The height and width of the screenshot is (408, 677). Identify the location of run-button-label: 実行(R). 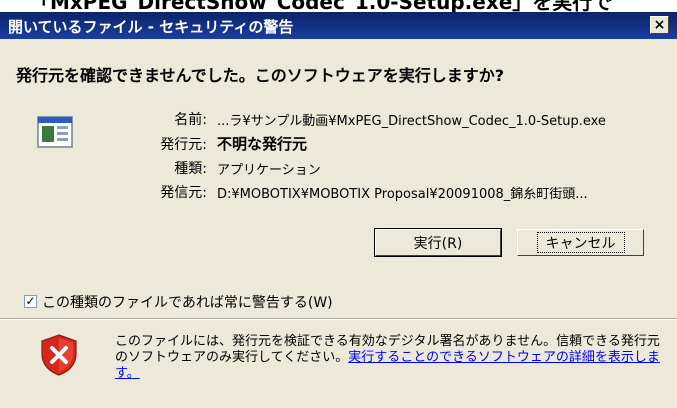
(438, 243).